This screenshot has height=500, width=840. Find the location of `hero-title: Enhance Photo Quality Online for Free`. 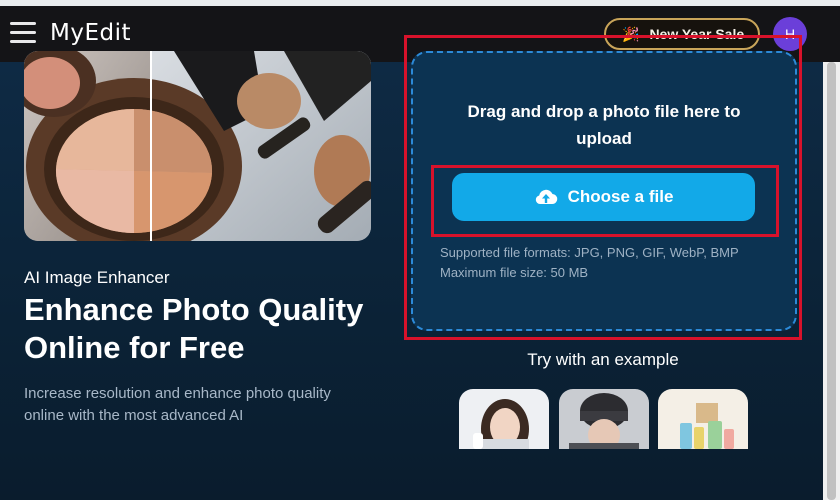

hero-title: Enhance Photo Quality Online for Free is located at coordinates (194, 328).